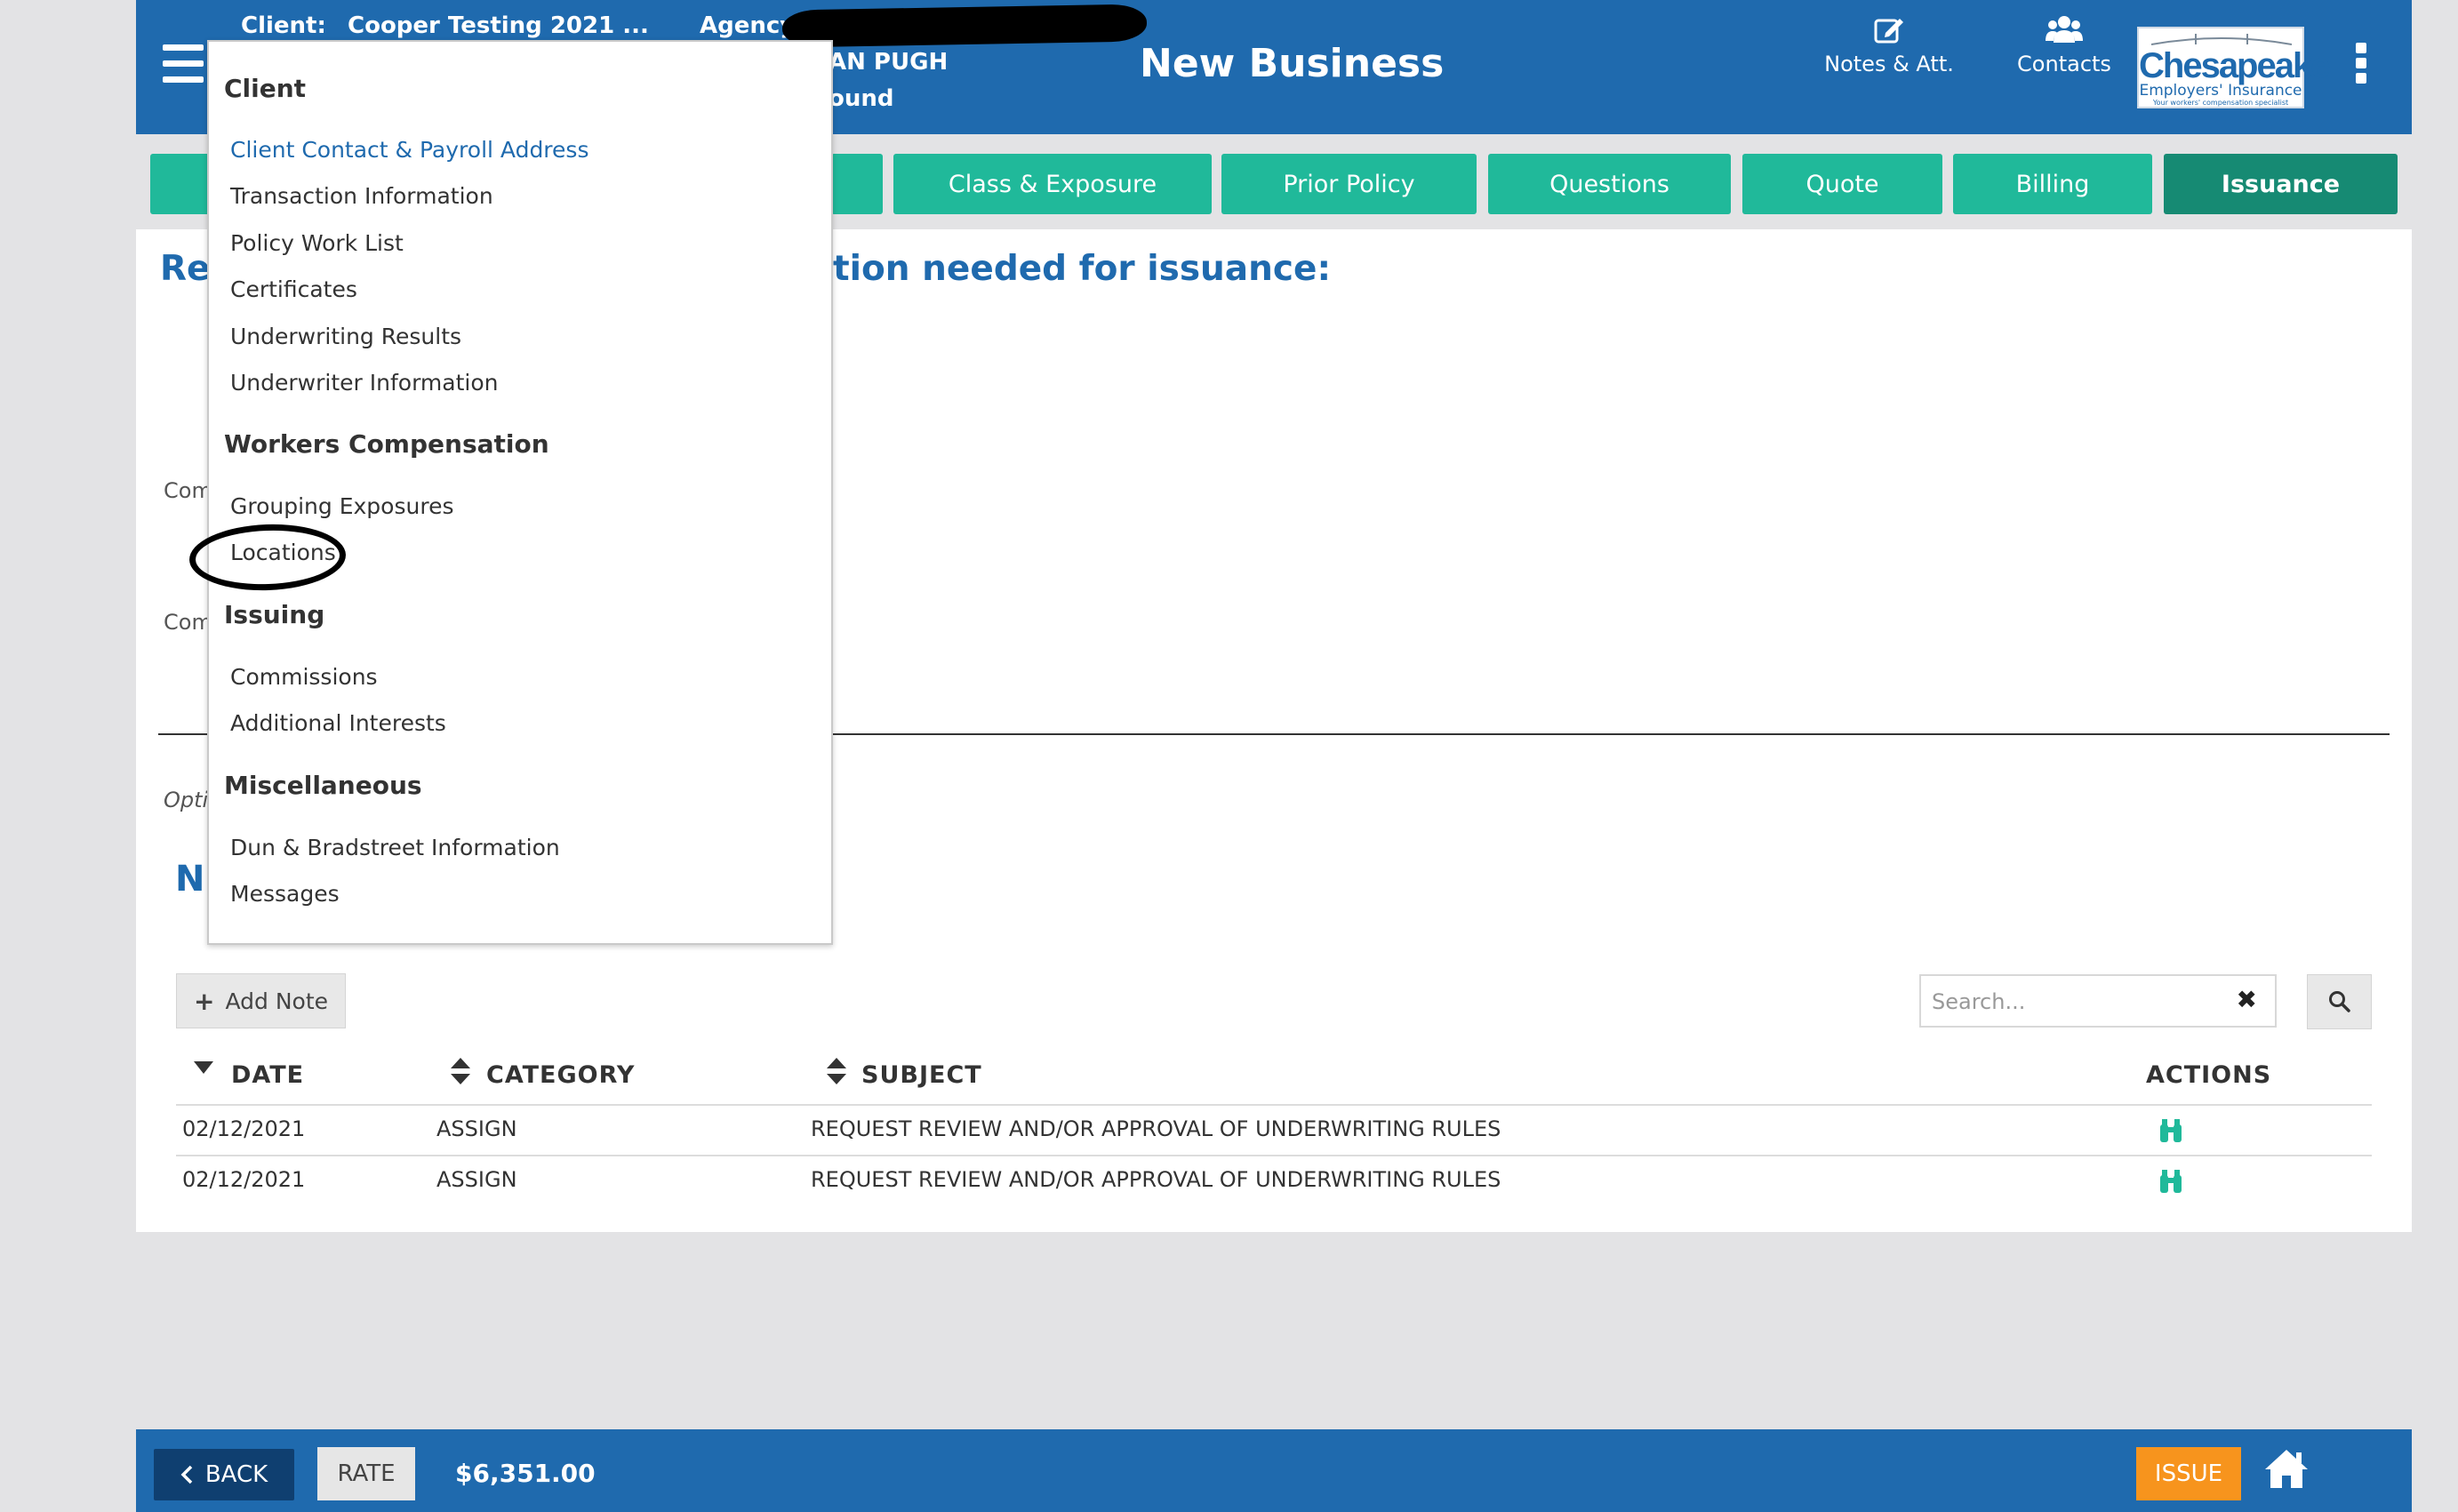 The width and height of the screenshot is (2458, 1512). Describe the element at coordinates (386, 444) in the screenshot. I see `menu-heading-workers-compensation: Workers Compensation` at that location.